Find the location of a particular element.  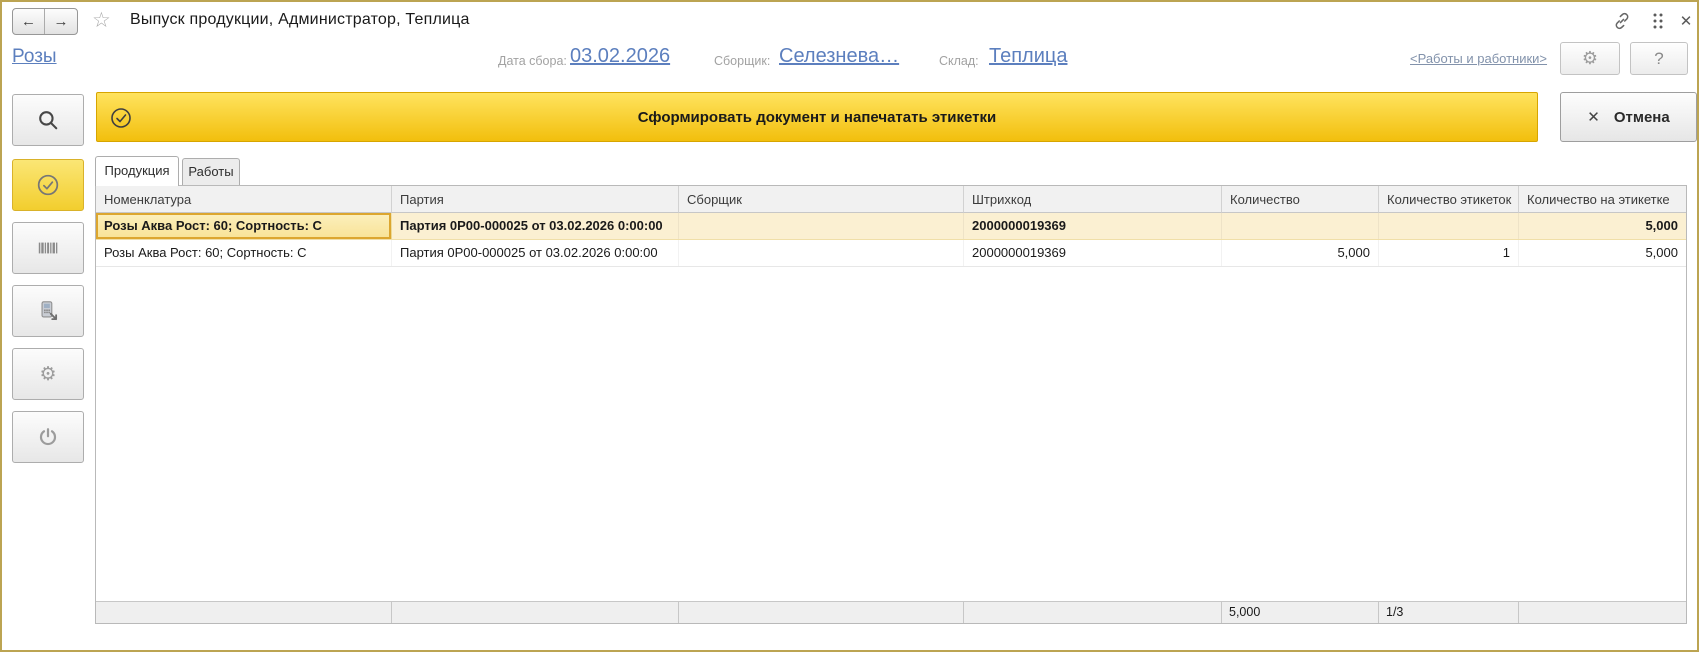

question-icon: ? is located at coordinates (1659, 58).